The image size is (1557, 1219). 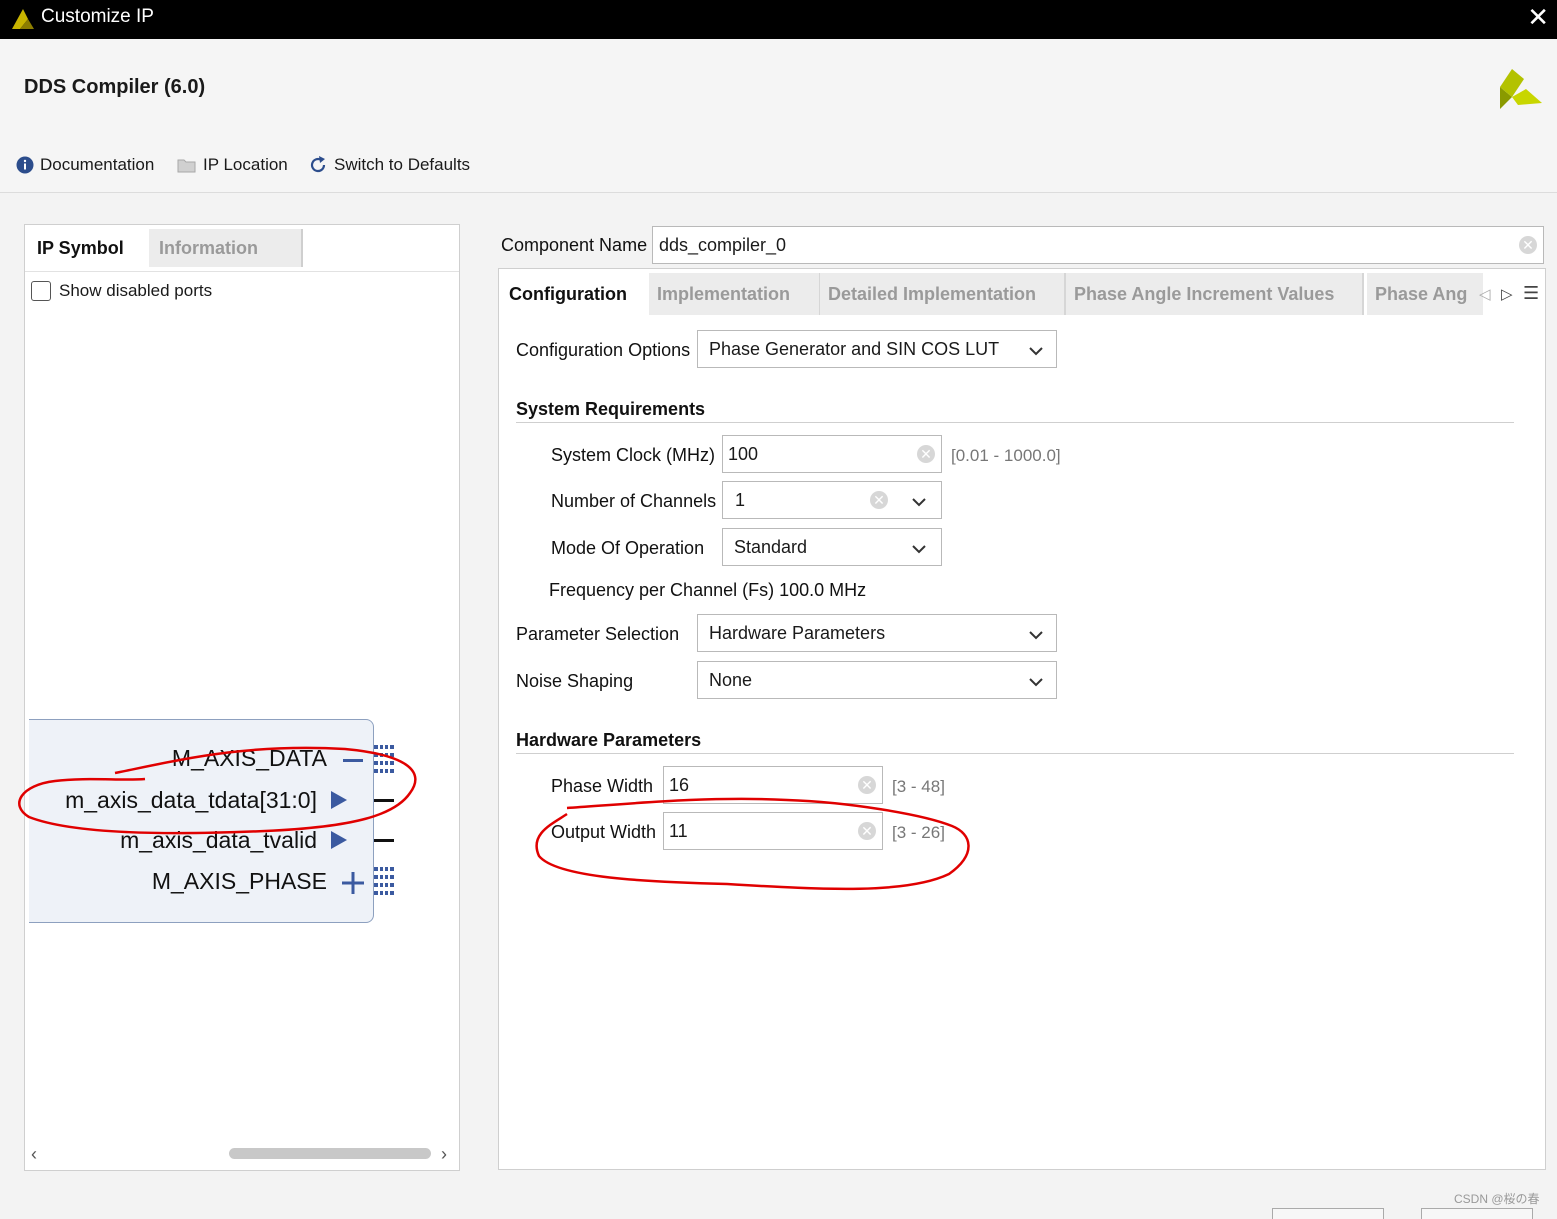 What do you see at coordinates (679, 785) in the screenshot?
I see `phase-width-value: 16` at bounding box center [679, 785].